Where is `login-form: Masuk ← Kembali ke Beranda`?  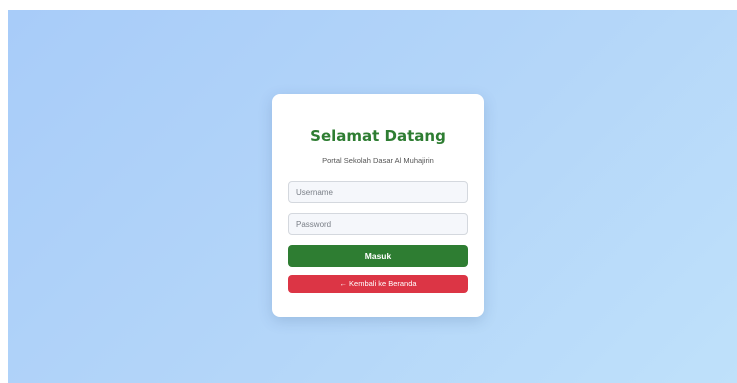 login-form: Masuk ← Kembali ke Beranda is located at coordinates (378, 237).